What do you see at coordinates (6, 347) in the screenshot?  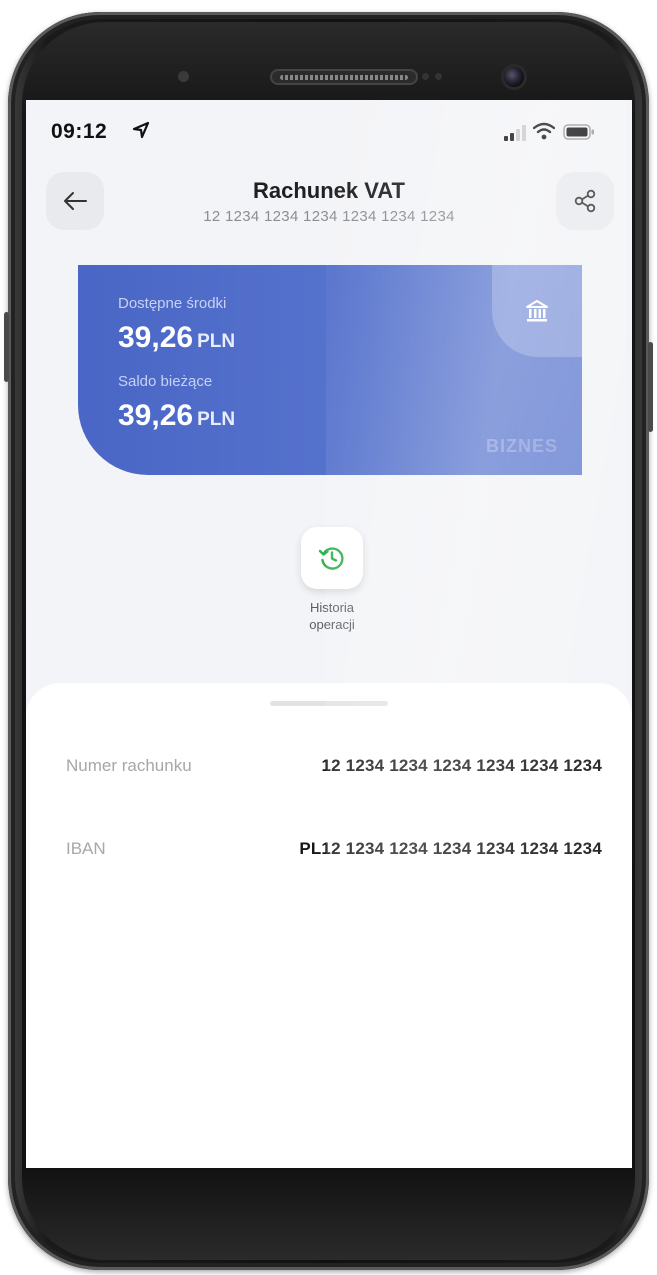 I see `volume-button` at bounding box center [6, 347].